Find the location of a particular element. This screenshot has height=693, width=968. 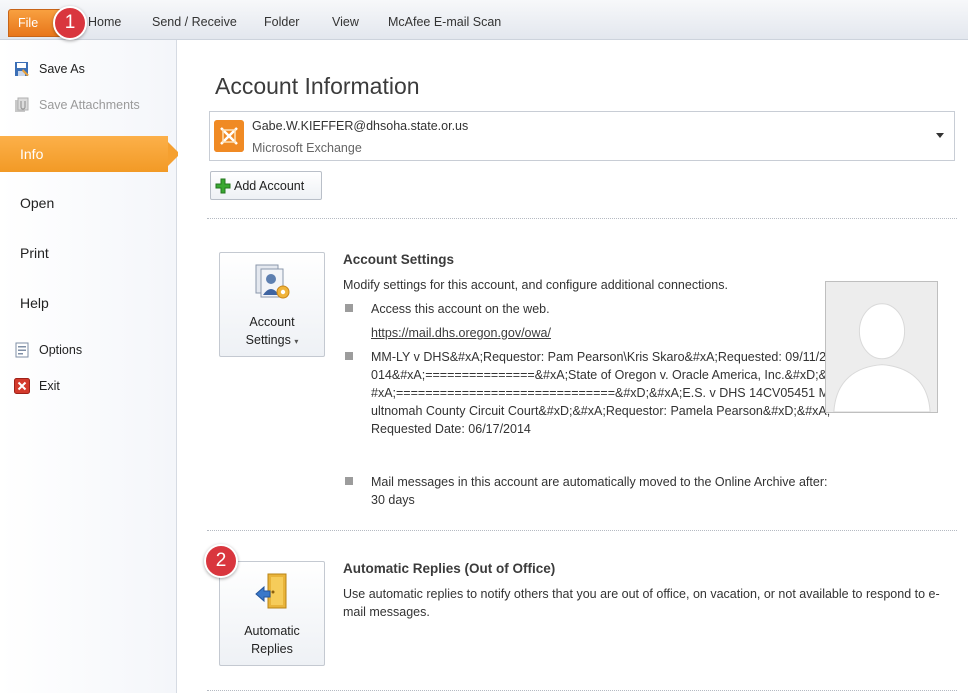

save-as-label: Save As is located at coordinates (62, 69).